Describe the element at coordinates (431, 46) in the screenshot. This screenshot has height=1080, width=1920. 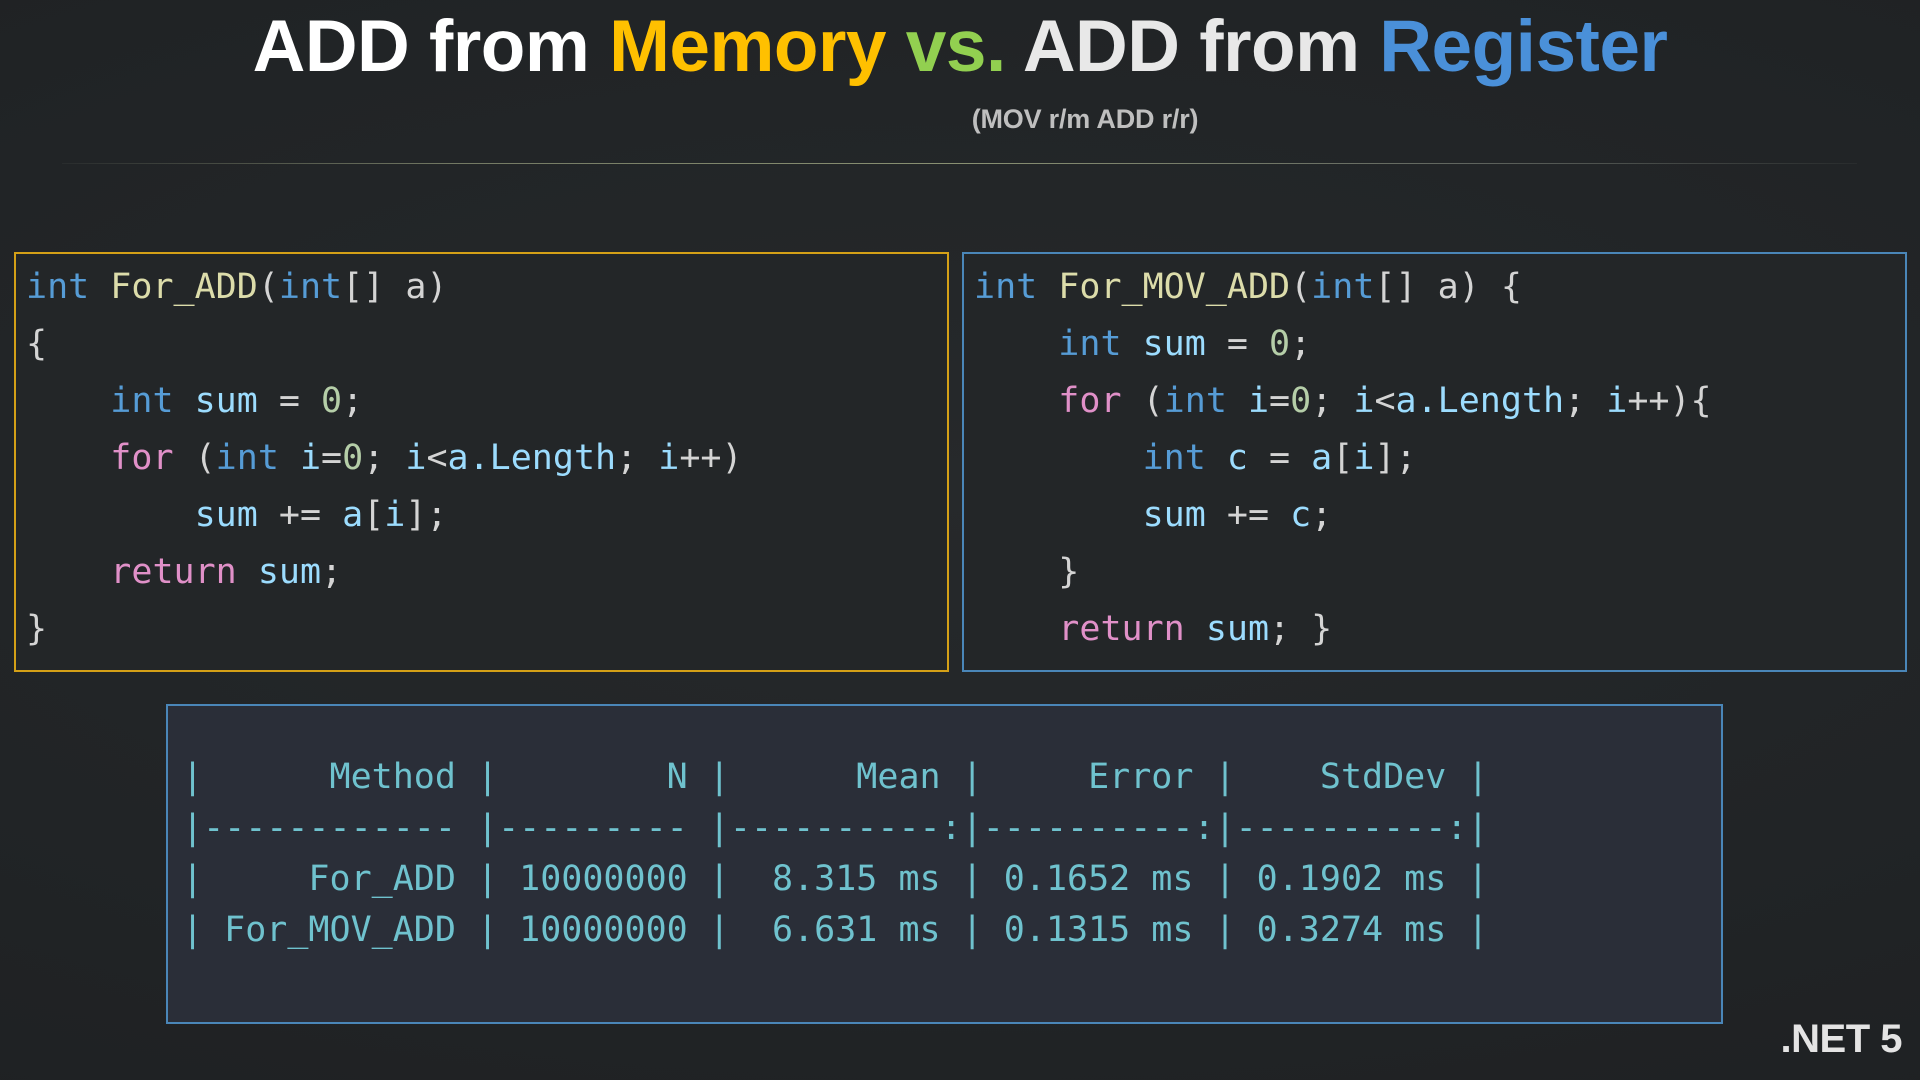
I see `title-segment-0: ADD from` at that location.